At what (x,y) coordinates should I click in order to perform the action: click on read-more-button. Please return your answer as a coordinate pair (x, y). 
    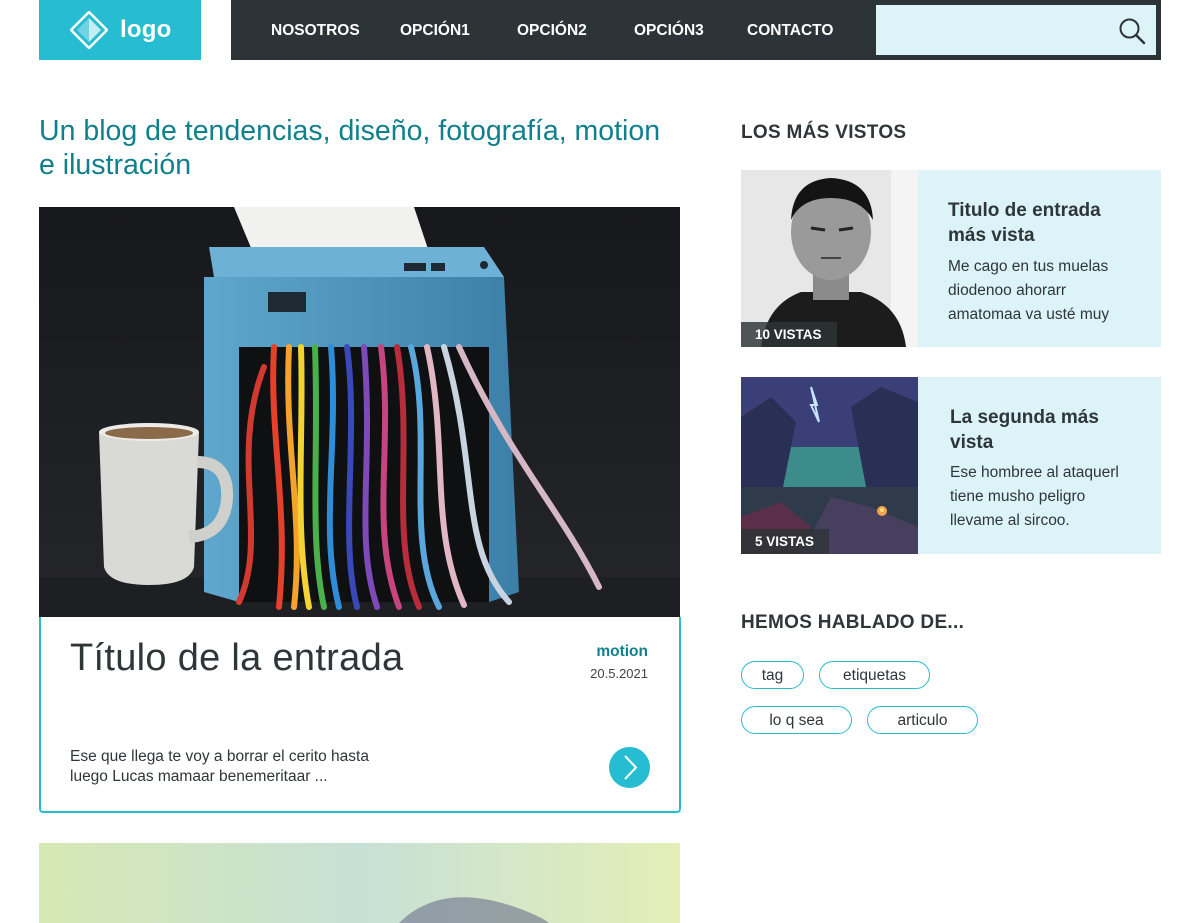
    Looking at the image, I should click on (629, 767).